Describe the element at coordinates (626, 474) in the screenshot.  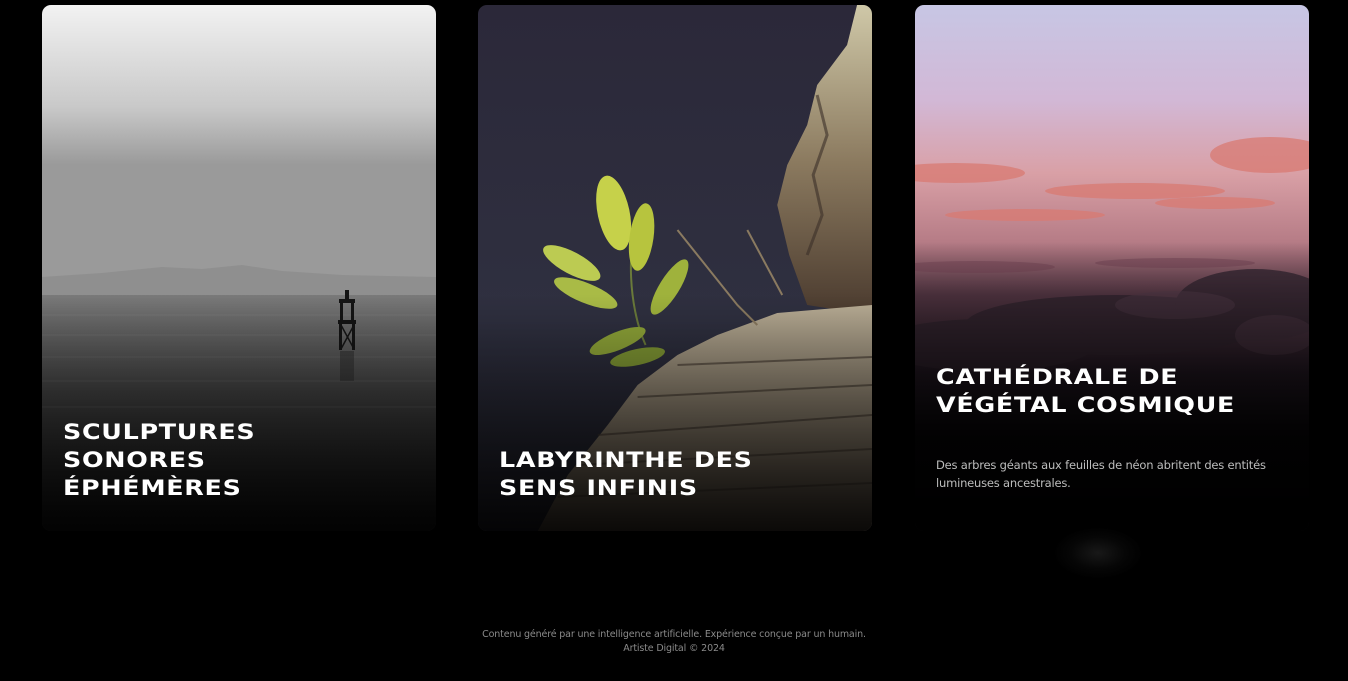
I see `card-title: LABYRINTHE DES SENS INFINIS` at that location.